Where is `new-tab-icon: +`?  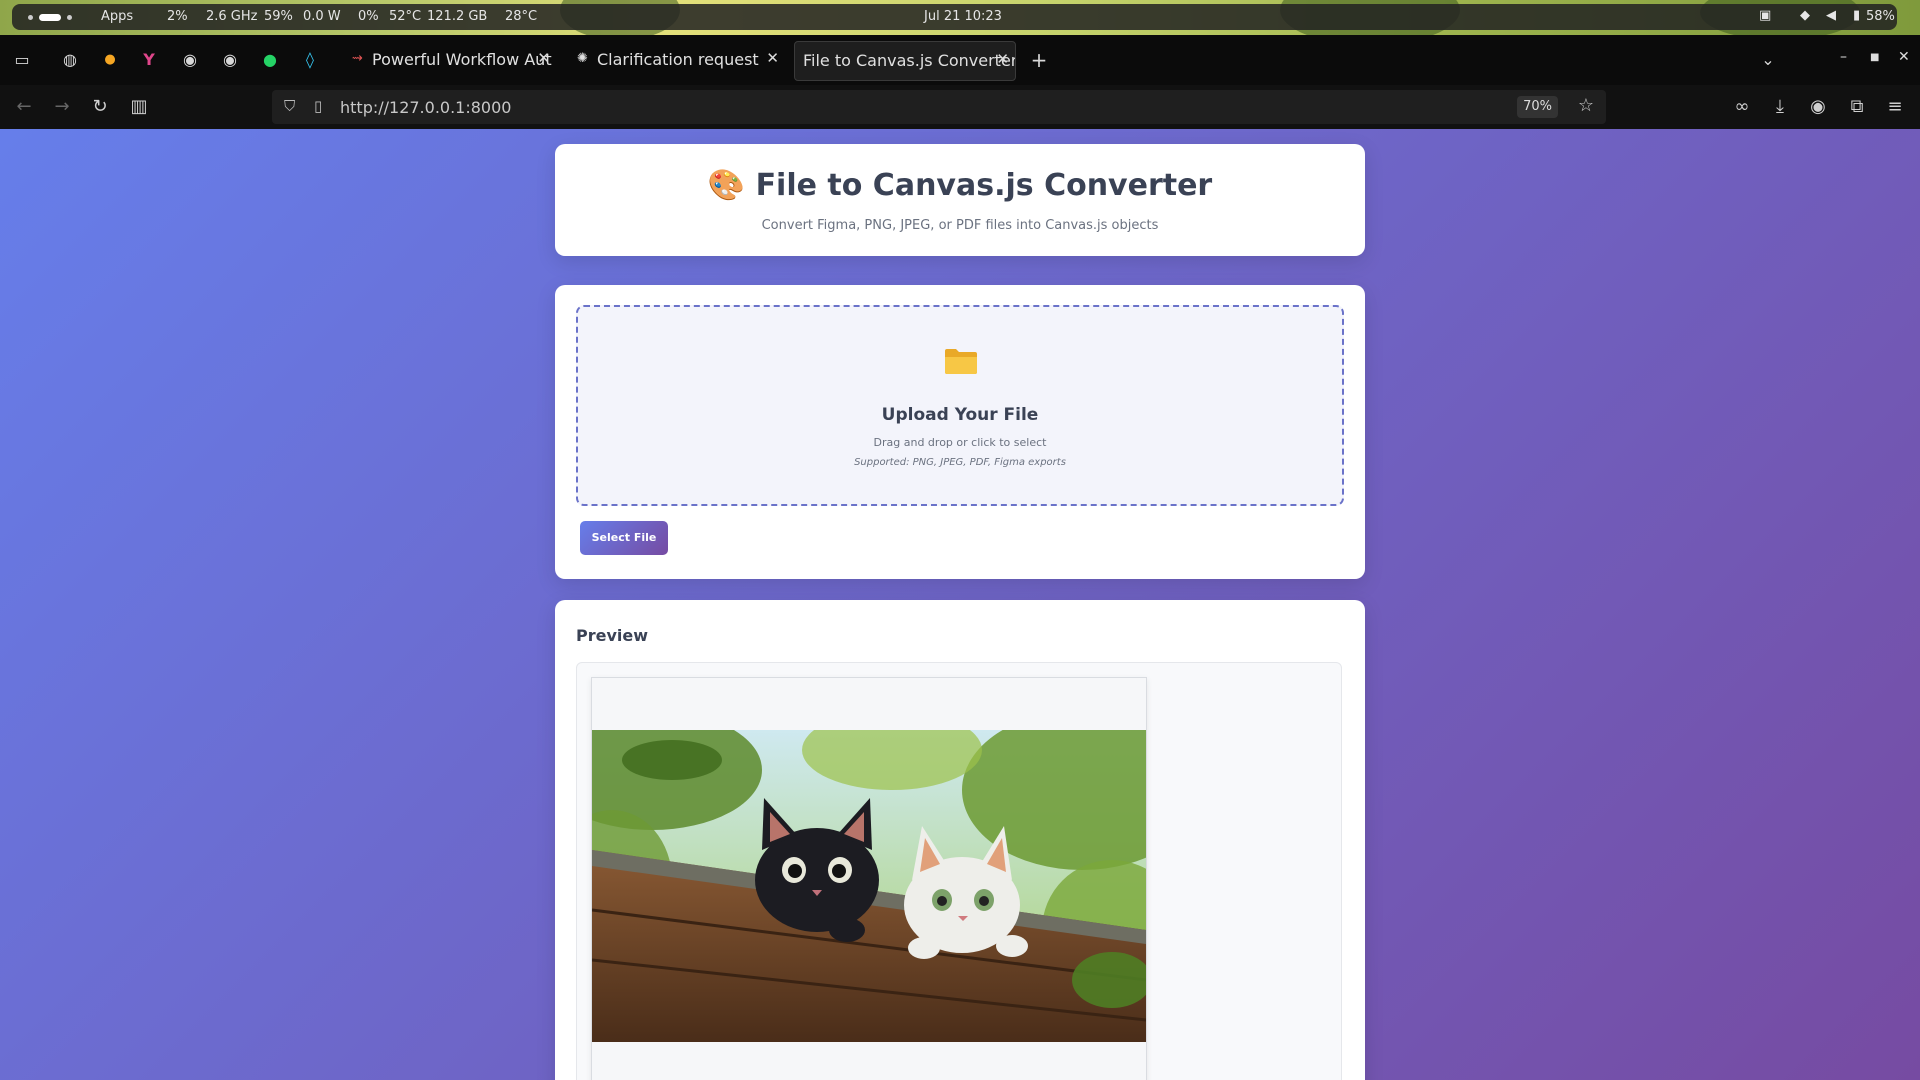 new-tab-icon: + is located at coordinates (1039, 60).